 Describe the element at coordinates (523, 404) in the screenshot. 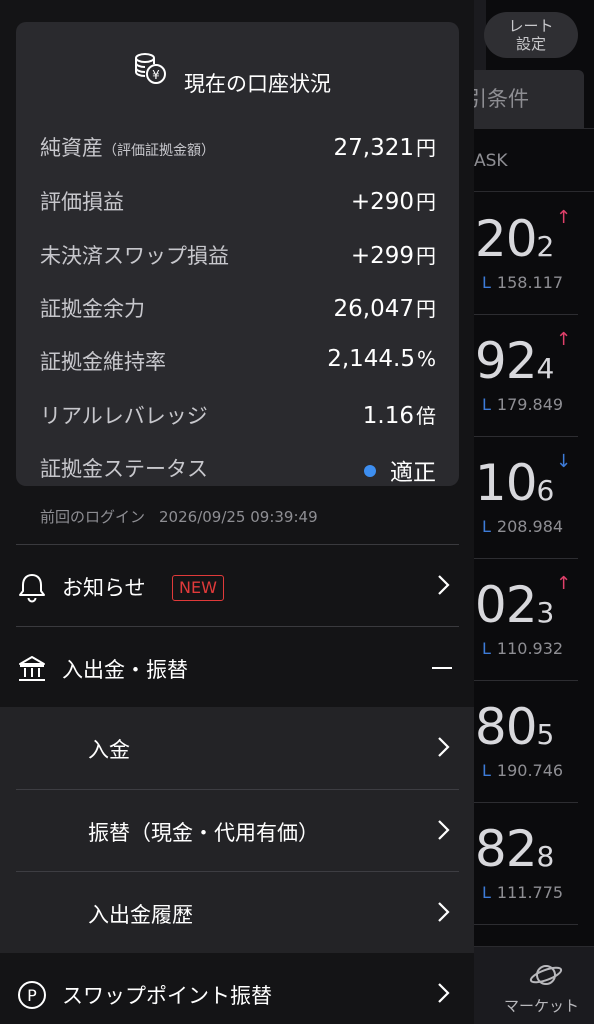

I see `quote-low: L 179.849` at that location.